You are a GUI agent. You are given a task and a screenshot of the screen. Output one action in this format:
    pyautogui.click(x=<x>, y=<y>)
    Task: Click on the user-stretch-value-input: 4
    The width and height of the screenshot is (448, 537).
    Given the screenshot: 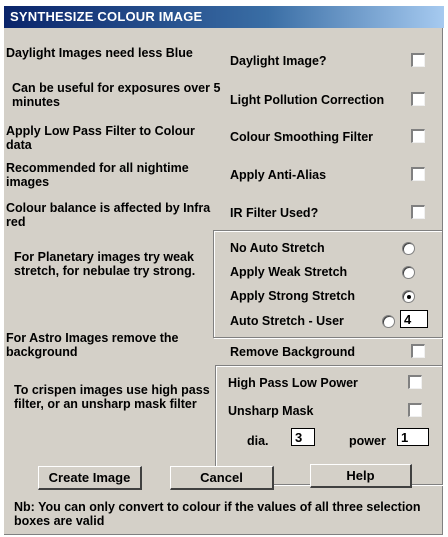 What is the action you would take?
    pyautogui.click(x=414, y=319)
    